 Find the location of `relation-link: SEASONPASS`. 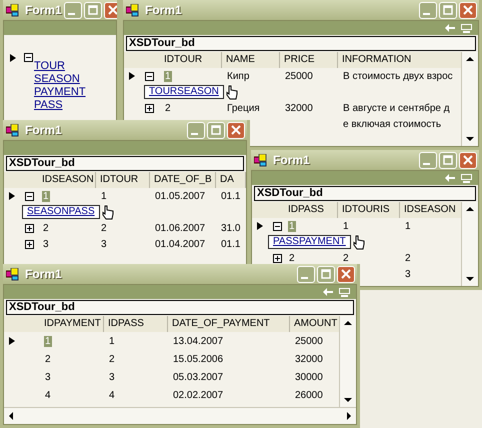

relation-link: SEASONPASS is located at coordinates (61, 212).